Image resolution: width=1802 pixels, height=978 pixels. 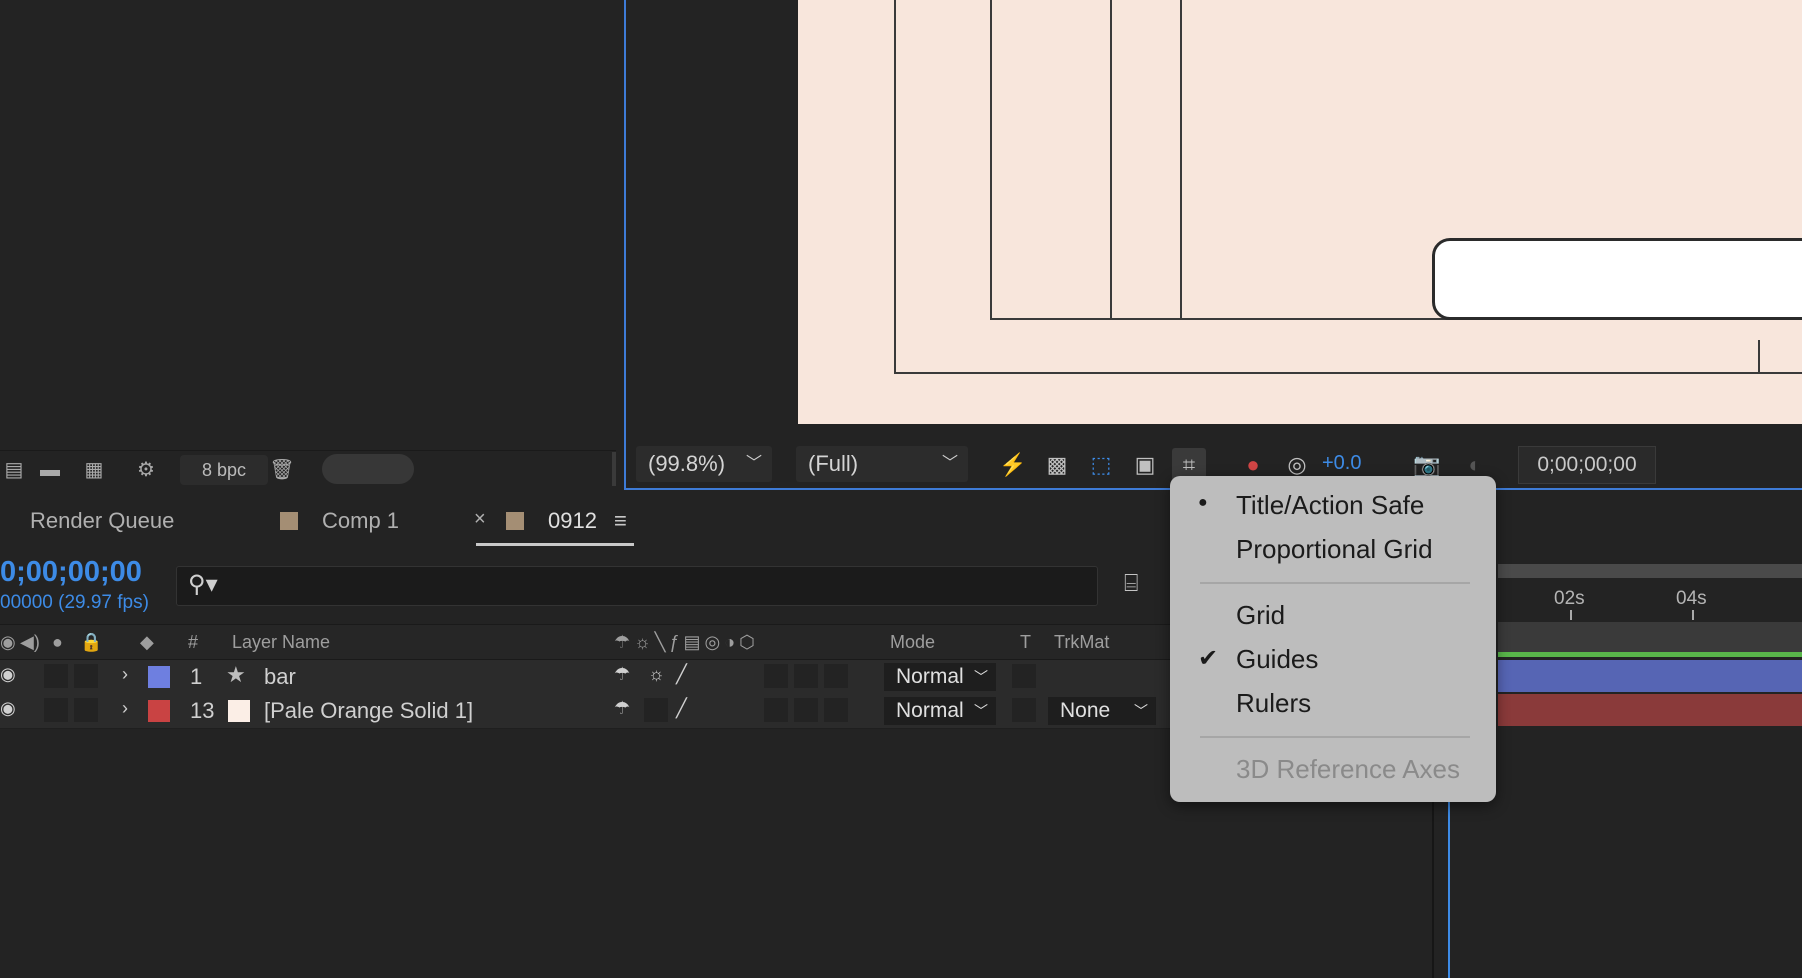 What do you see at coordinates (1131, 584) in the screenshot?
I see `composition-flowchart-icon: ⌸` at bounding box center [1131, 584].